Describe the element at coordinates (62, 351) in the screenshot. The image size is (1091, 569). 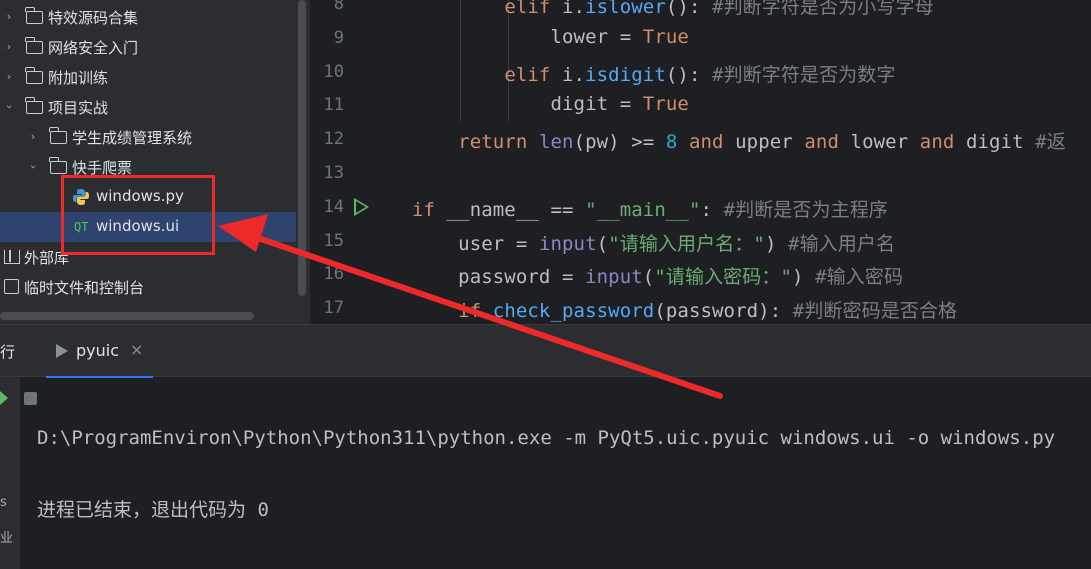
I see `play-icon` at that location.